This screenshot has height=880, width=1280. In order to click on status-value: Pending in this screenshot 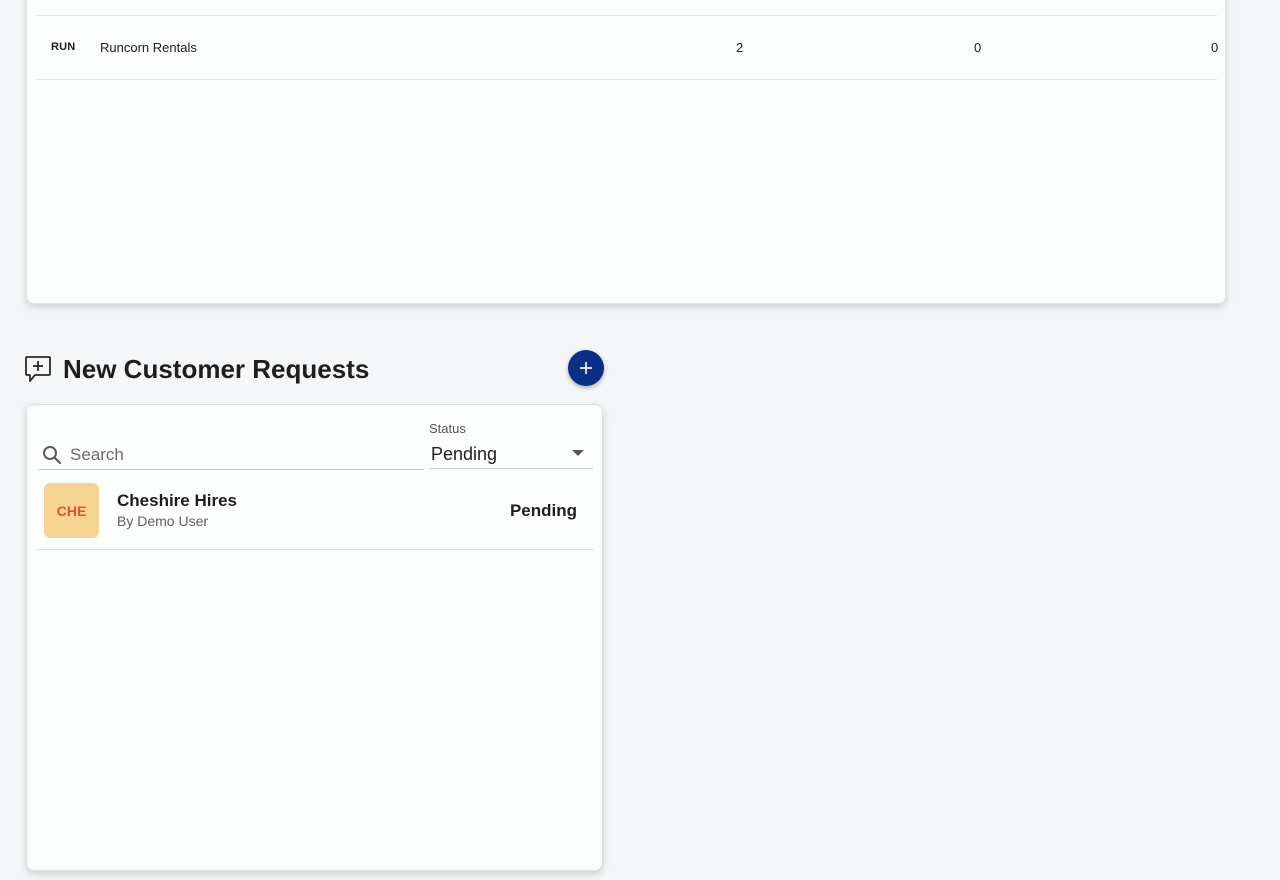, I will do `click(464, 454)`.